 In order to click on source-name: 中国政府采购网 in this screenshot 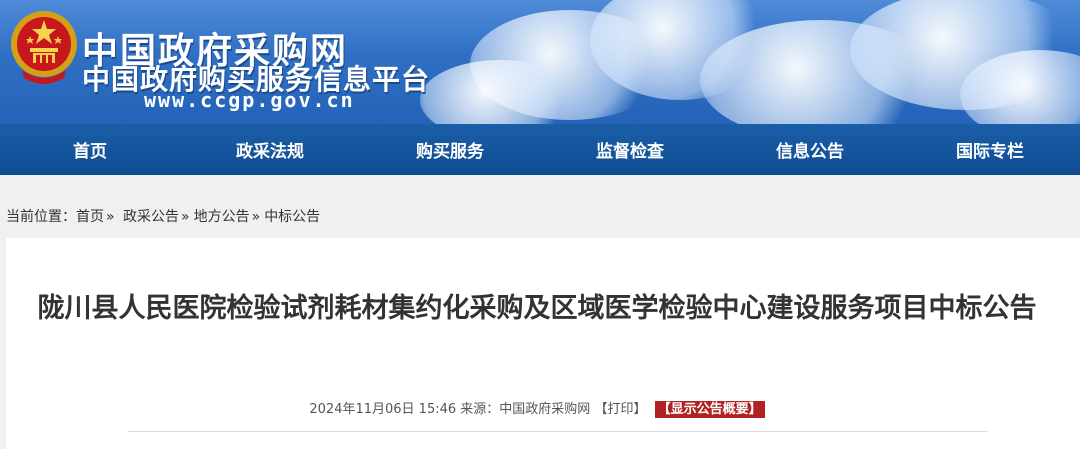, I will do `click(545, 409)`.